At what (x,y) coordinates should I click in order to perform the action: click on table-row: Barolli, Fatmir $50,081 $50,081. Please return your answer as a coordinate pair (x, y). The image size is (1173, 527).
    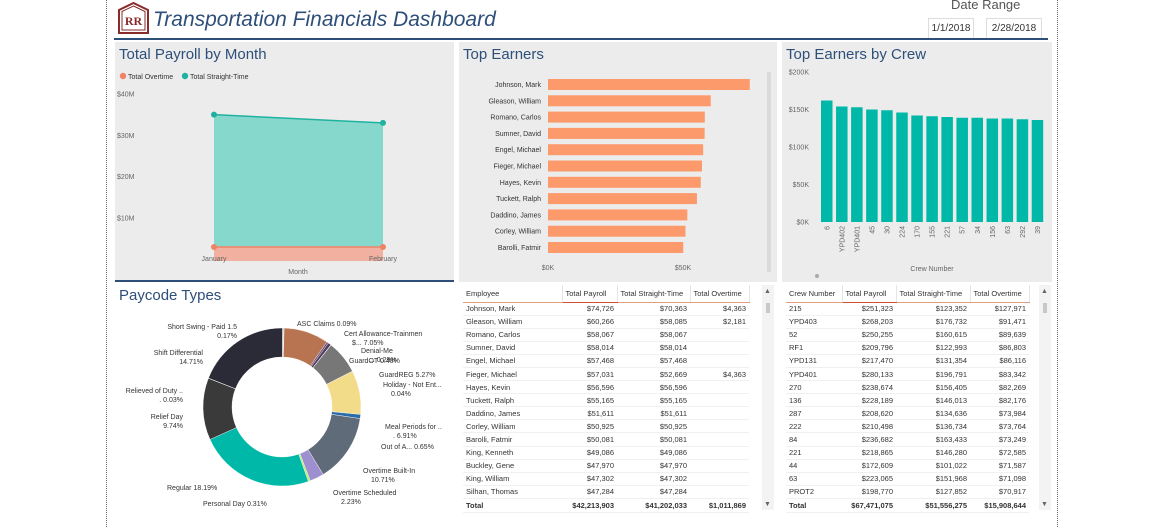
    Looking at the image, I should click on (606, 439).